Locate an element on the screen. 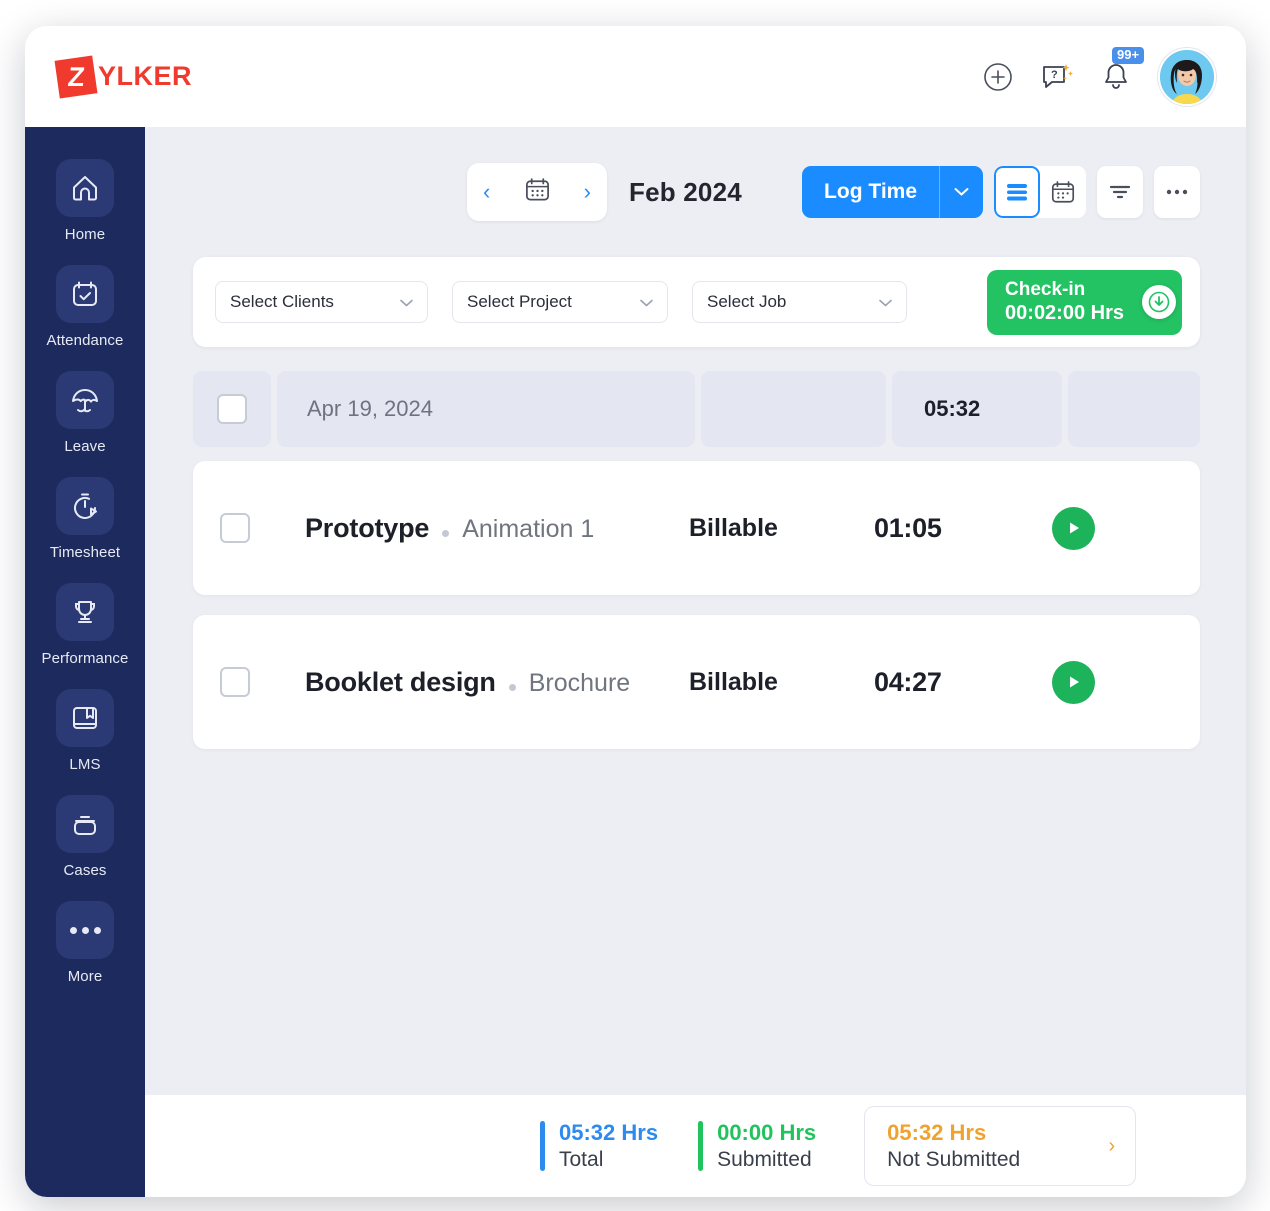 The width and height of the screenshot is (1270, 1211). sidebar-item-performance: Performance is located at coordinates (85, 624).